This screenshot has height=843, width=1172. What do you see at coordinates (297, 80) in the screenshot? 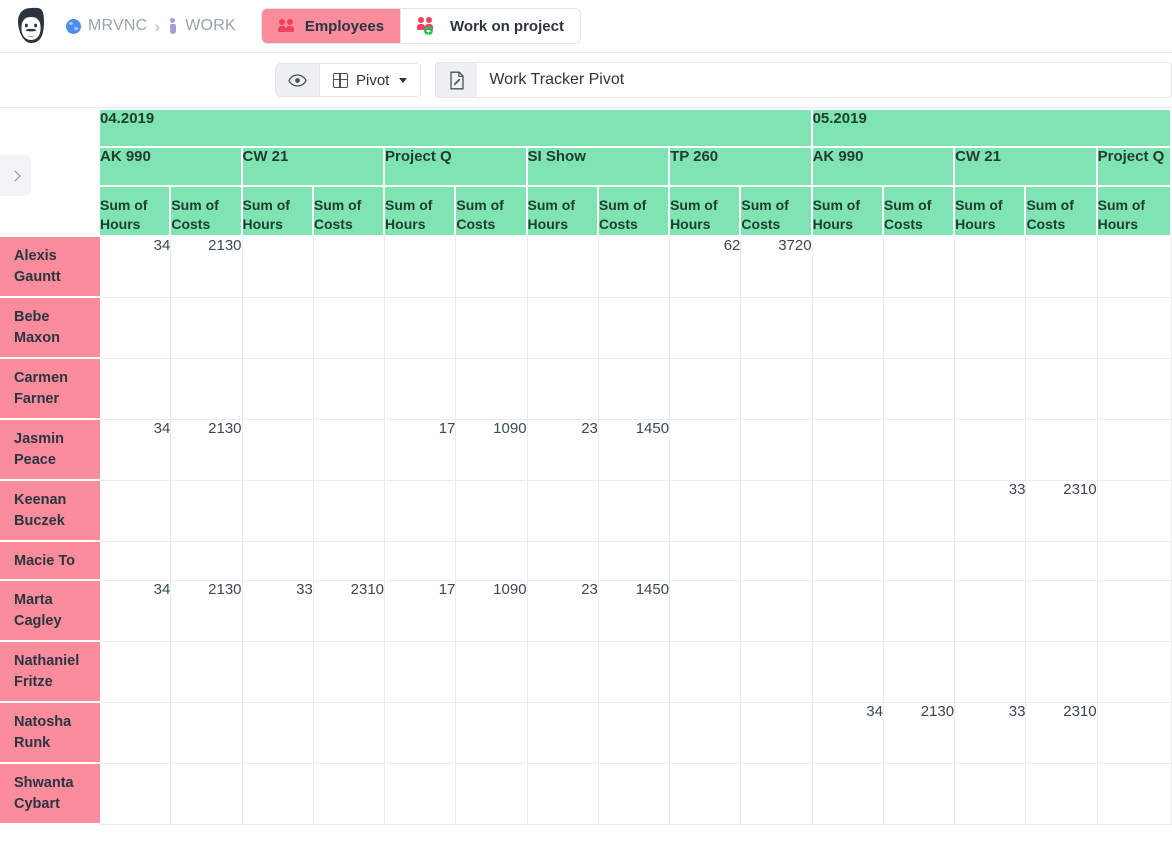
I see `preview-button` at bounding box center [297, 80].